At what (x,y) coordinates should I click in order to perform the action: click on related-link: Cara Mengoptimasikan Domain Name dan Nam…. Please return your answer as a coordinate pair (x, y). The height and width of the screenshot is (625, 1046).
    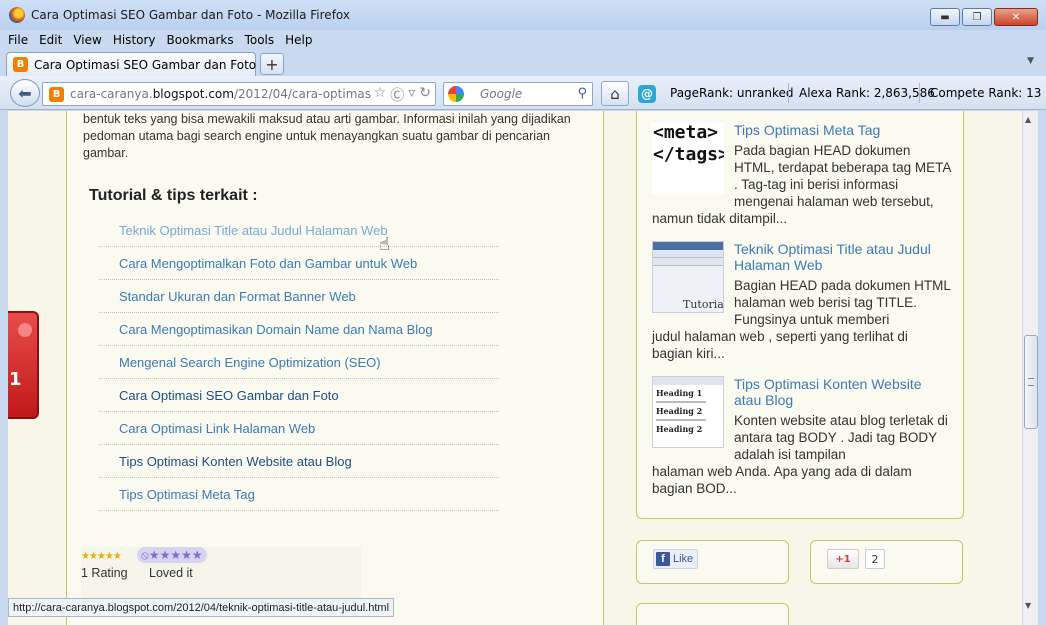
    Looking at the image, I should click on (299, 329).